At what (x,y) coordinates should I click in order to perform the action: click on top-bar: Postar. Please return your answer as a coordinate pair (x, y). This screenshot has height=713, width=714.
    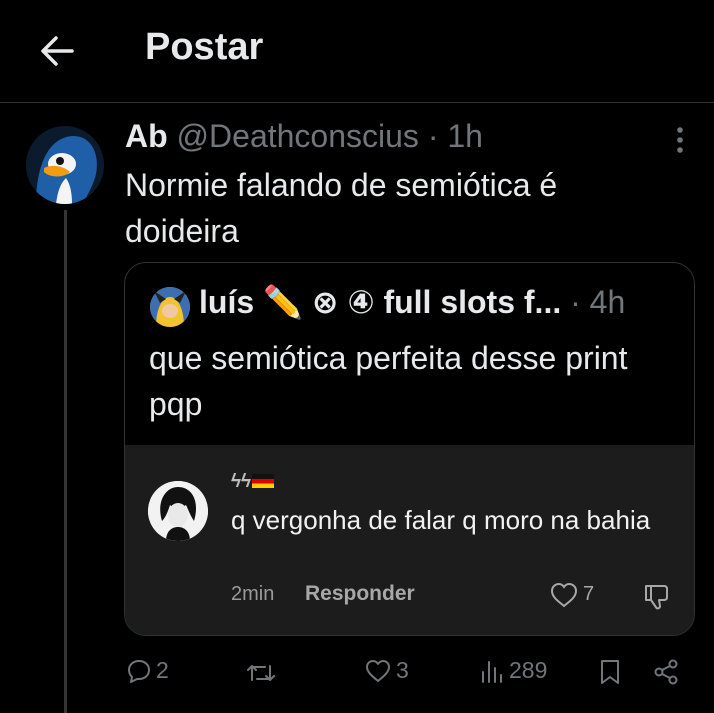
    Looking at the image, I should click on (357, 51).